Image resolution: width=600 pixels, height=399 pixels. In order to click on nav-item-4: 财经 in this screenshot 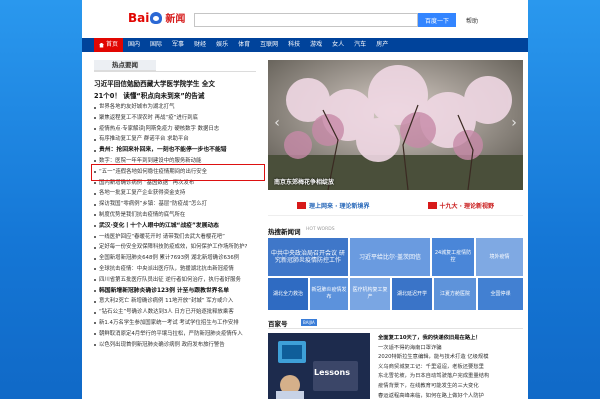, I will do `click(200, 45)`.